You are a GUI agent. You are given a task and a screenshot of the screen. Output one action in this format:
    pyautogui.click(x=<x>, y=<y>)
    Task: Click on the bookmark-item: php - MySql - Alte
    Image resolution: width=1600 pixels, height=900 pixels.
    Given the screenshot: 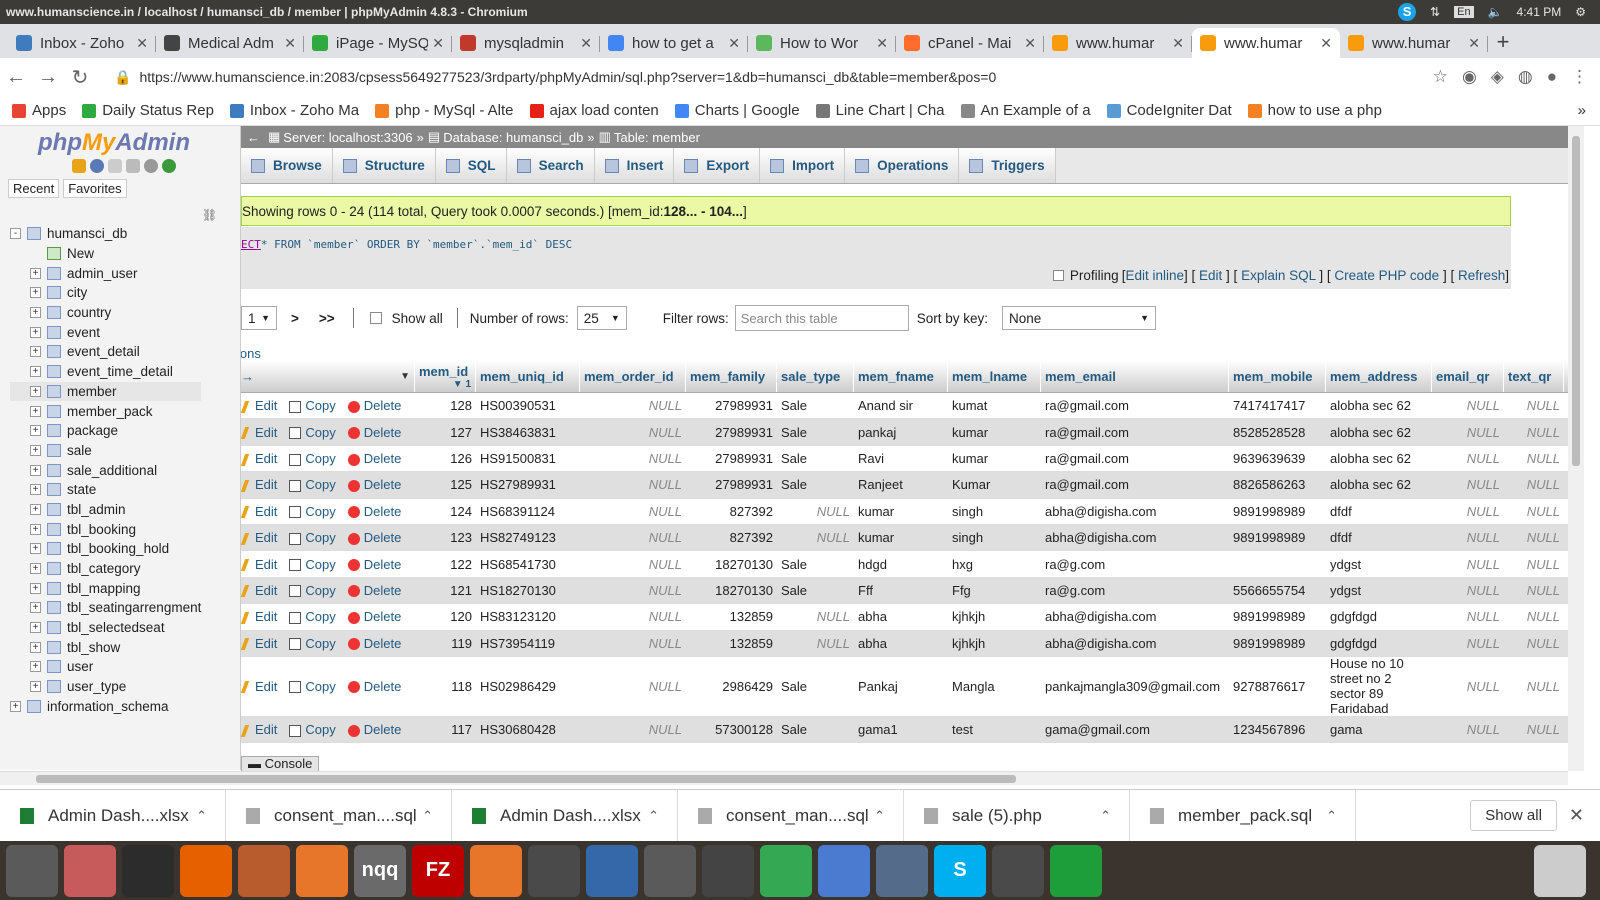 What is the action you would take?
    pyautogui.click(x=444, y=110)
    